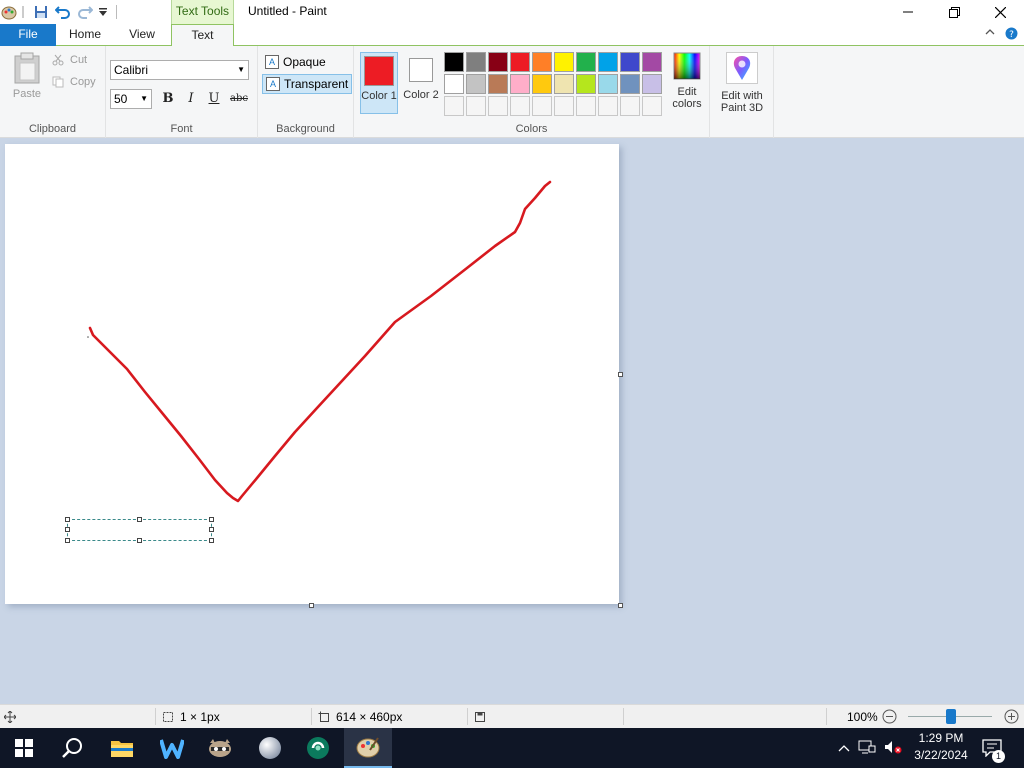 This screenshot has width=1024, height=768. What do you see at coordinates (273, 84) in the screenshot?
I see `transparent-icon: A` at bounding box center [273, 84].